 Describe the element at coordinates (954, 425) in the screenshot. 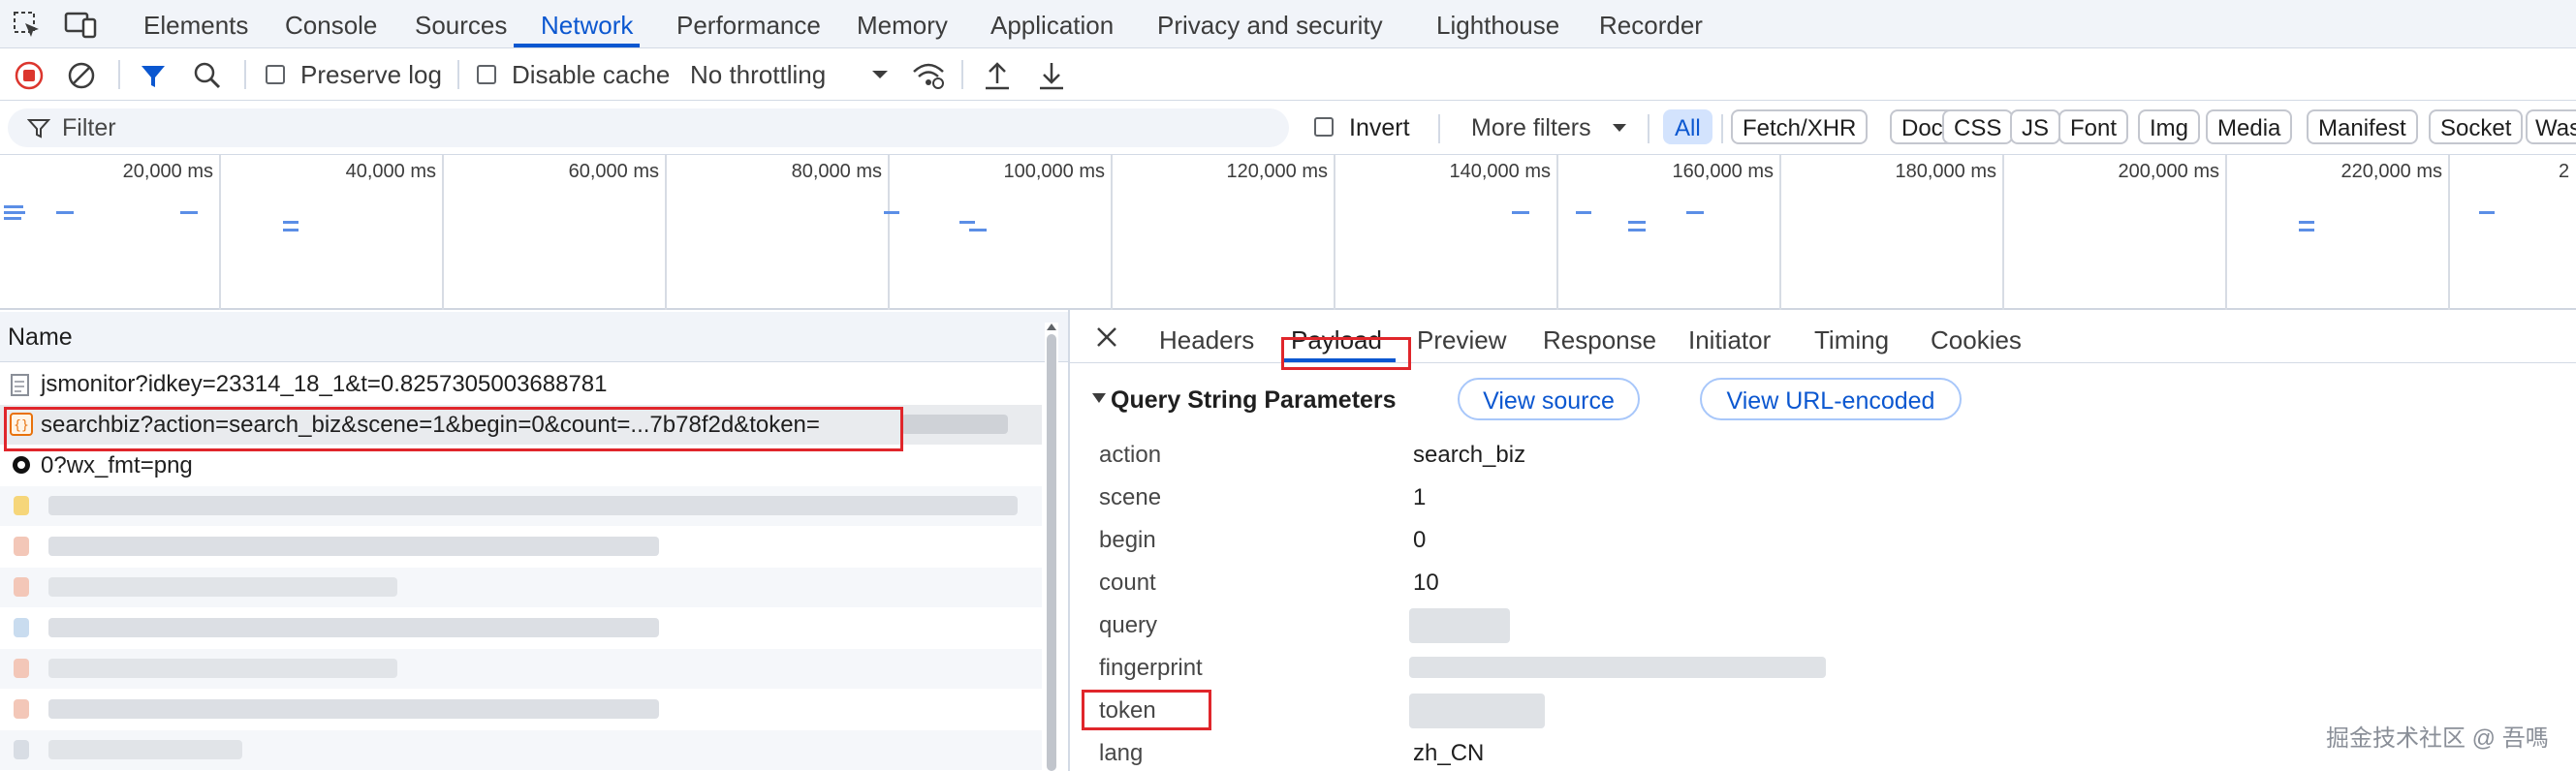

I see `redacted-token` at that location.